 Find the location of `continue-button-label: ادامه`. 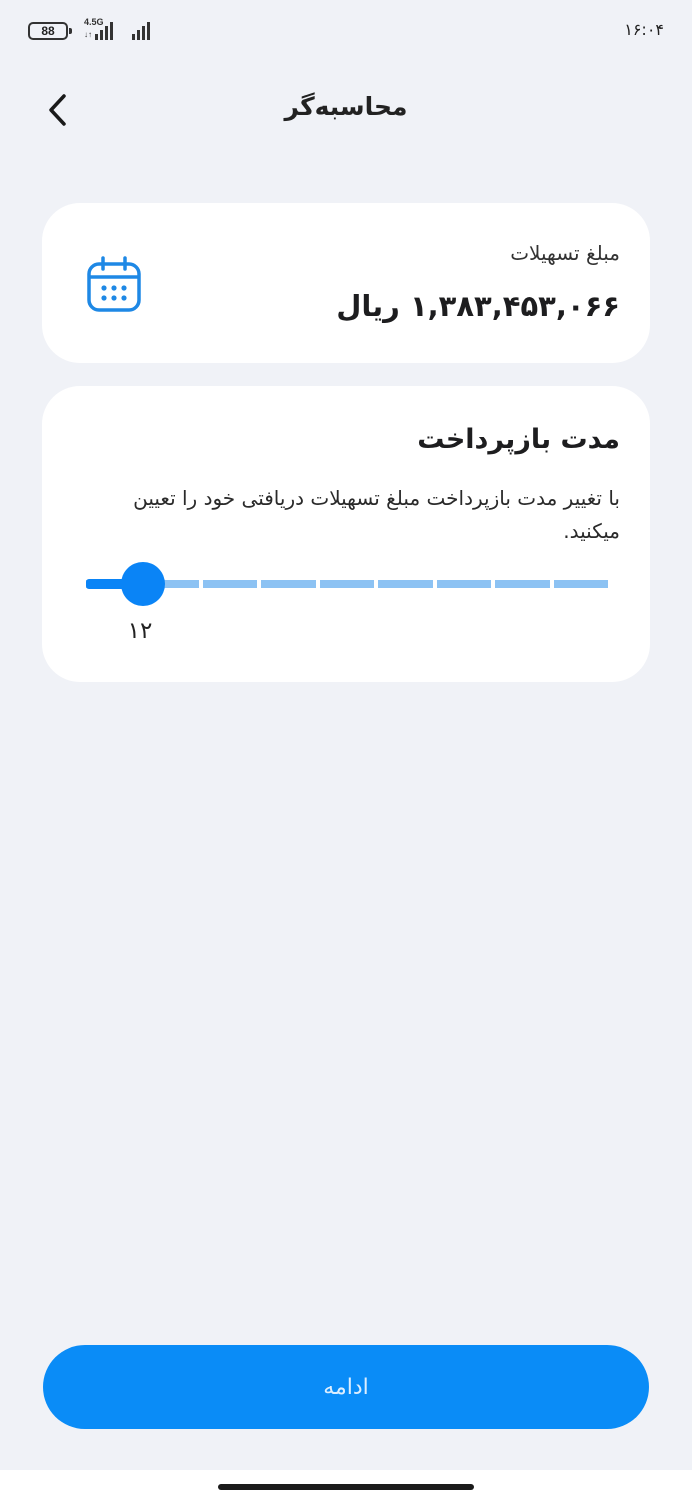

continue-button-label: ادامه is located at coordinates (346, 1387).